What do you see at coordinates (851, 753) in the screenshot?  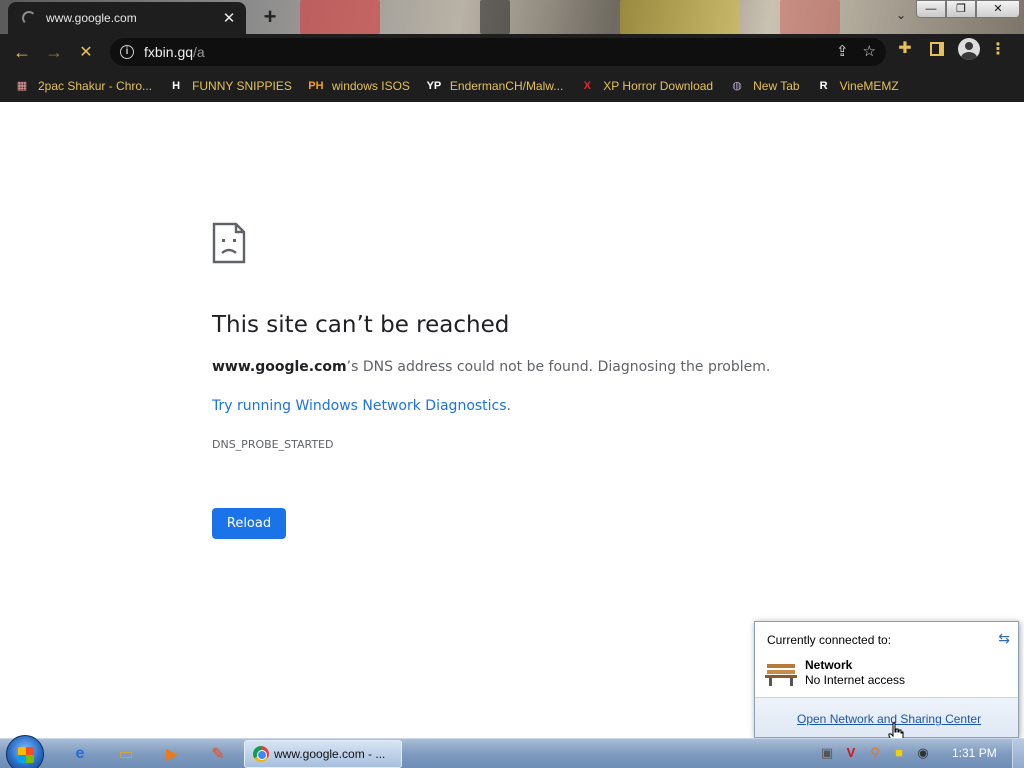 I see `antivirus-icon: V` at bounding box center [851, 753].